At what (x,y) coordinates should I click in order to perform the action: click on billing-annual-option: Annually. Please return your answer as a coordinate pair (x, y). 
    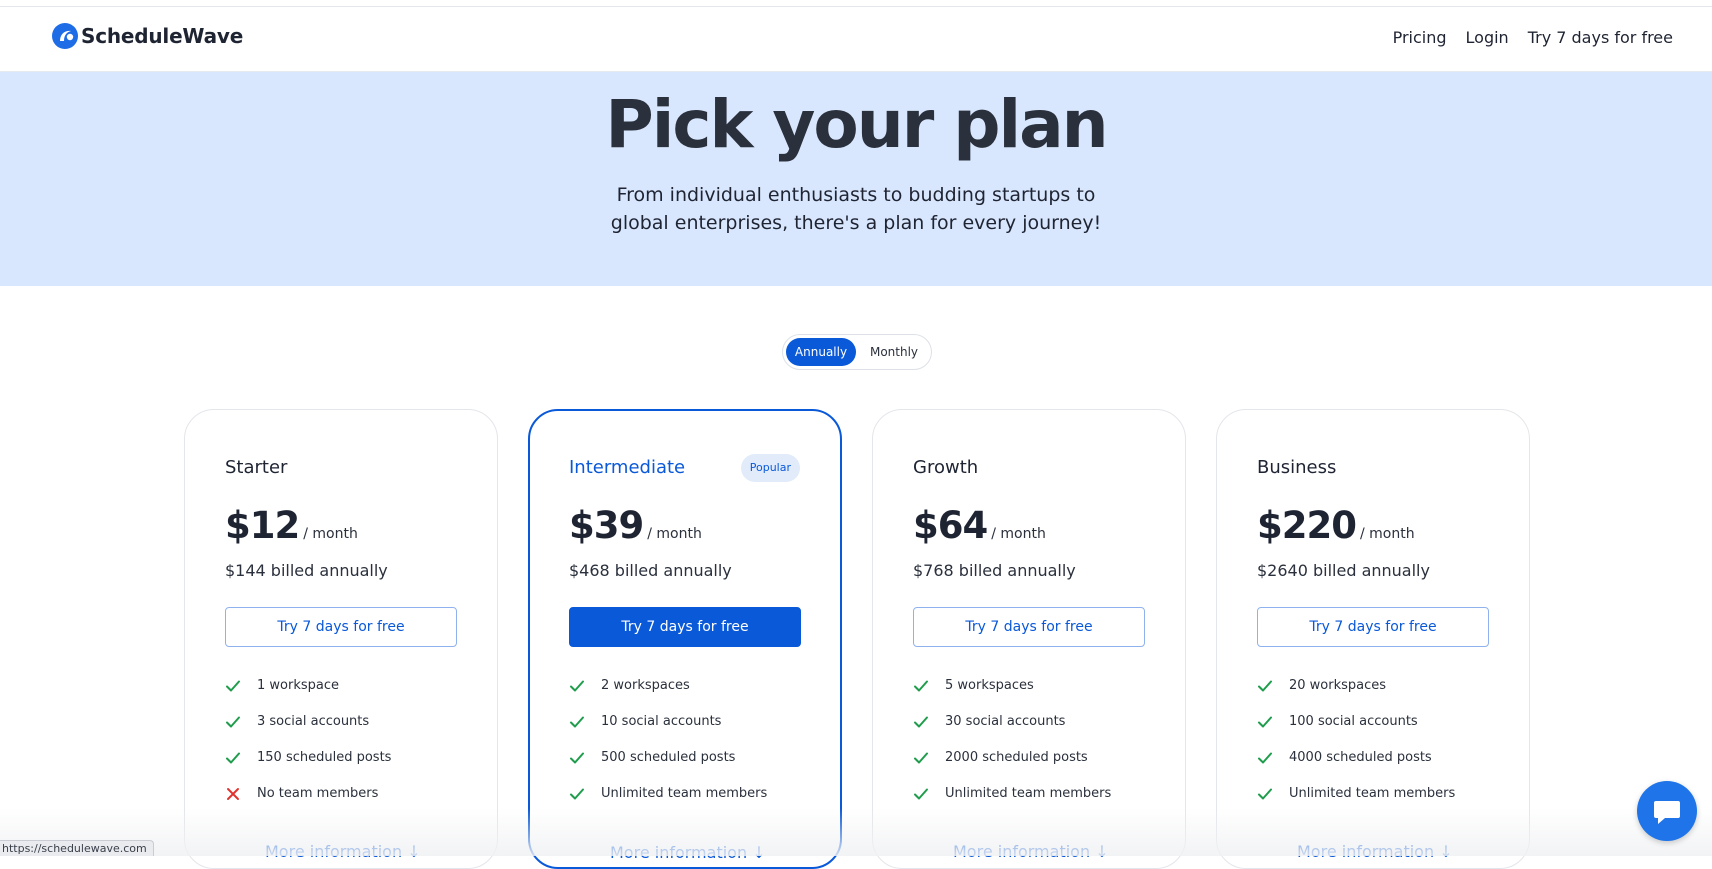
    Looking at the image, I should click on (821, 352).